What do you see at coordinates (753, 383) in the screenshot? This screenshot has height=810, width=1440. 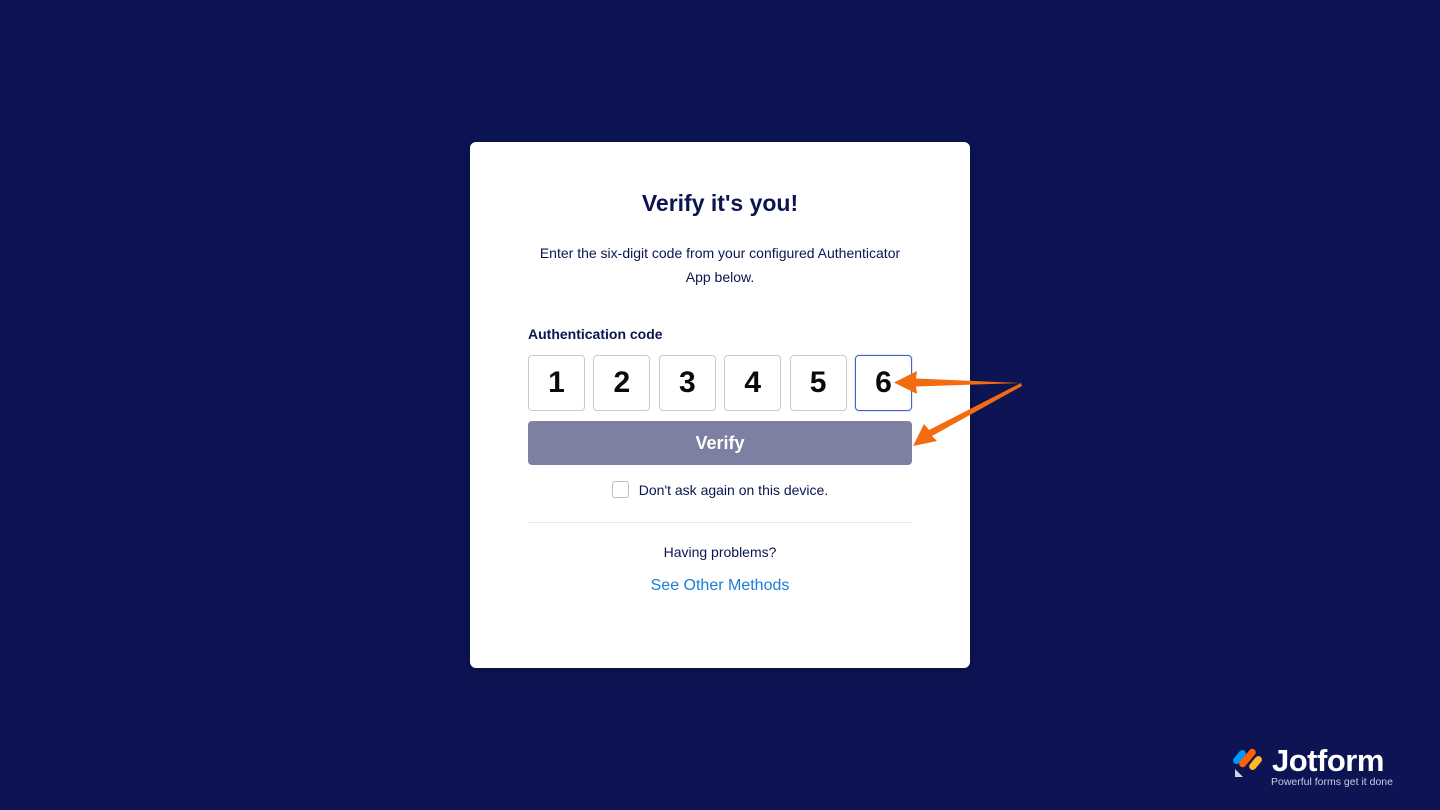 I see `code-digit-4-input: 4` at bounding box center [753, 383].